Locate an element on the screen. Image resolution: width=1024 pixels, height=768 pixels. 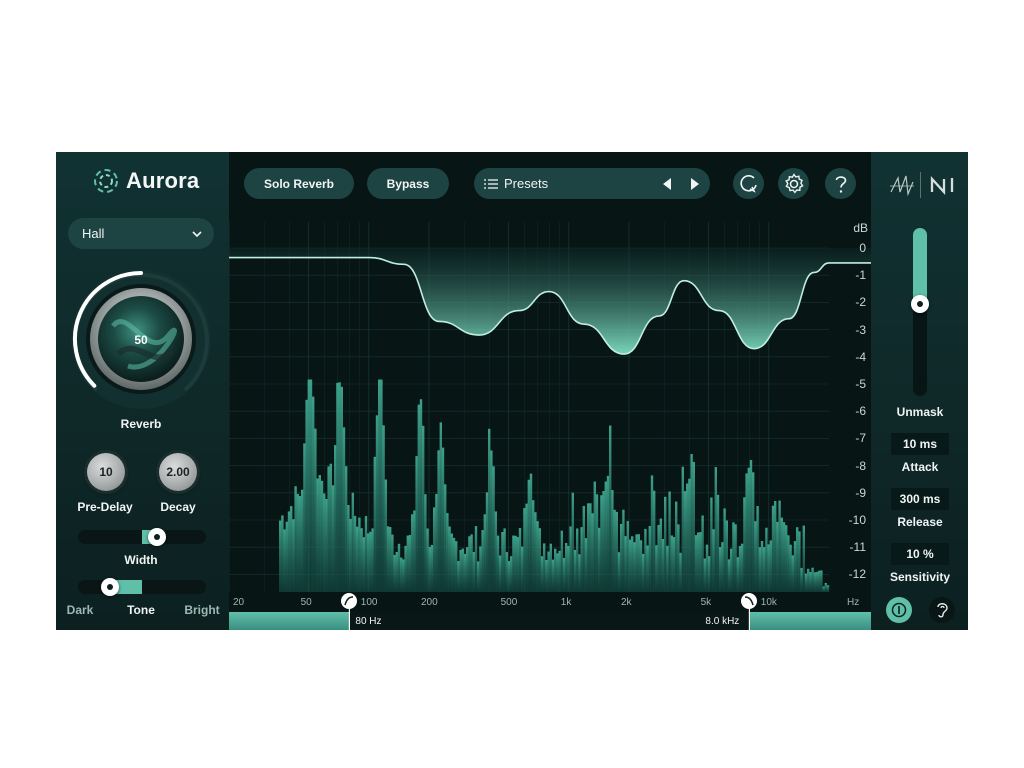
attack-value: 10 ms is located at coordinates (920, 444).